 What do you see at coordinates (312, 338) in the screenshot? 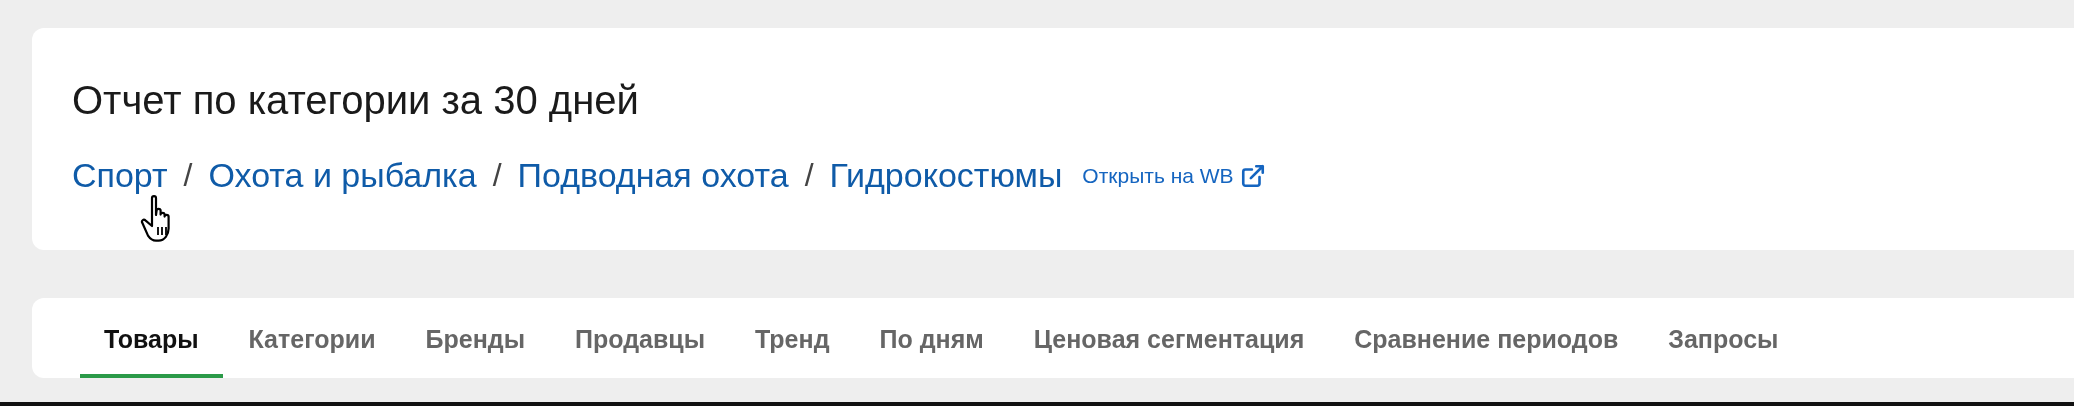
I see `tab: Категории` at bounding box center [312, 338].